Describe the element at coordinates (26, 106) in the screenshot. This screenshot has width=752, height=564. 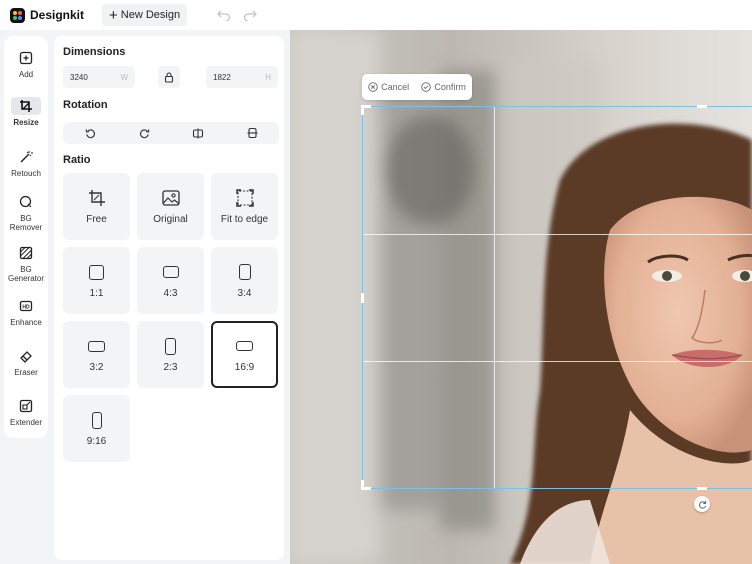
I see `crop-icon` at that location.